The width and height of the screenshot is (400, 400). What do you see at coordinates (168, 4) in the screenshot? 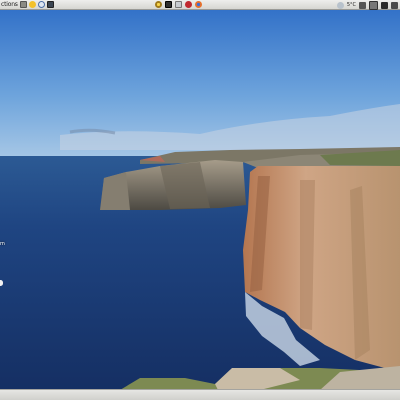
I see `terminal-icon` at bounding box center [168, 4].